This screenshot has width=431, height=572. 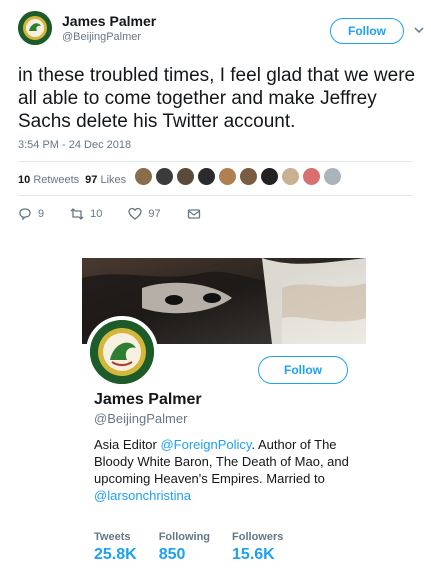 What do you see at coordinates (184, 537) in the screenshot?
I see `stat-label: Following` at bounding box center [184, 537].